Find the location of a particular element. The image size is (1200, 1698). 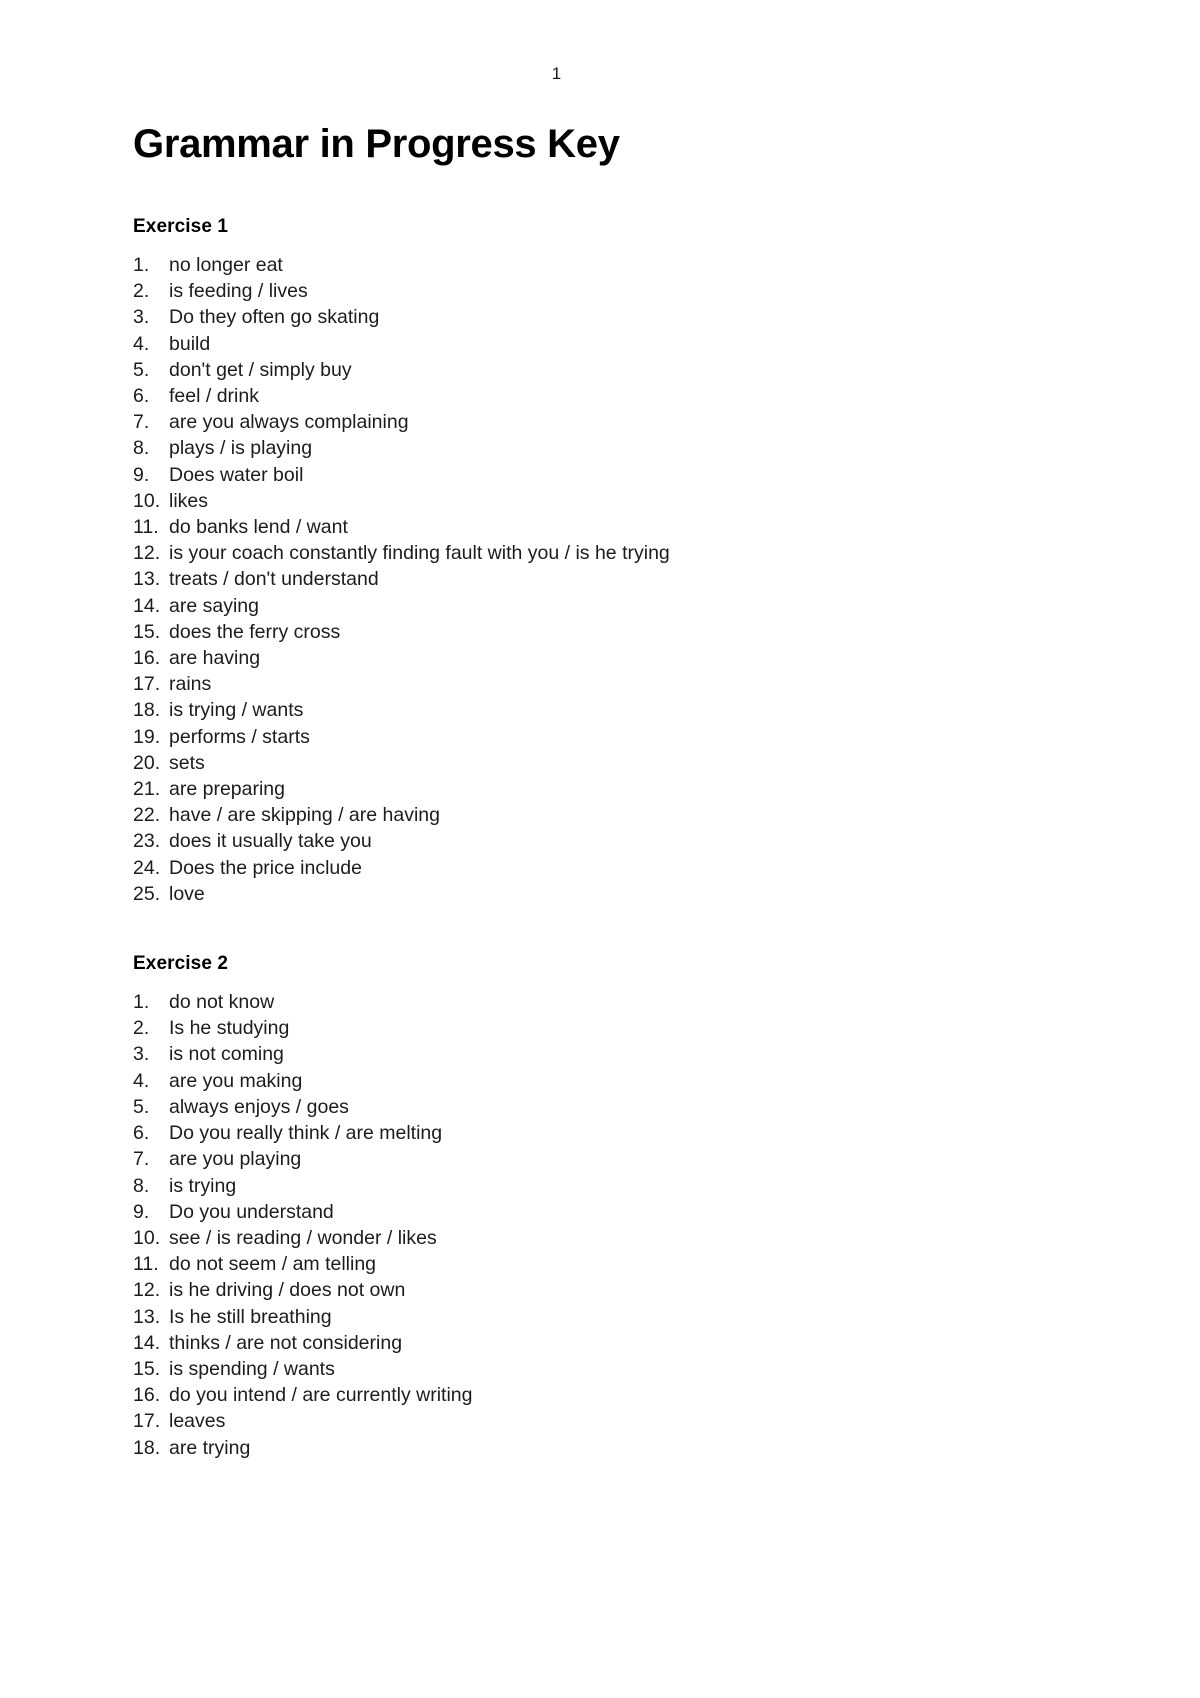

list-item-number: 5. is located at coordinates (141, 1106).